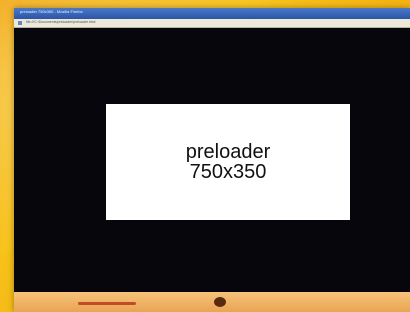  I want to click on emblem-icon, so click(220, 302).